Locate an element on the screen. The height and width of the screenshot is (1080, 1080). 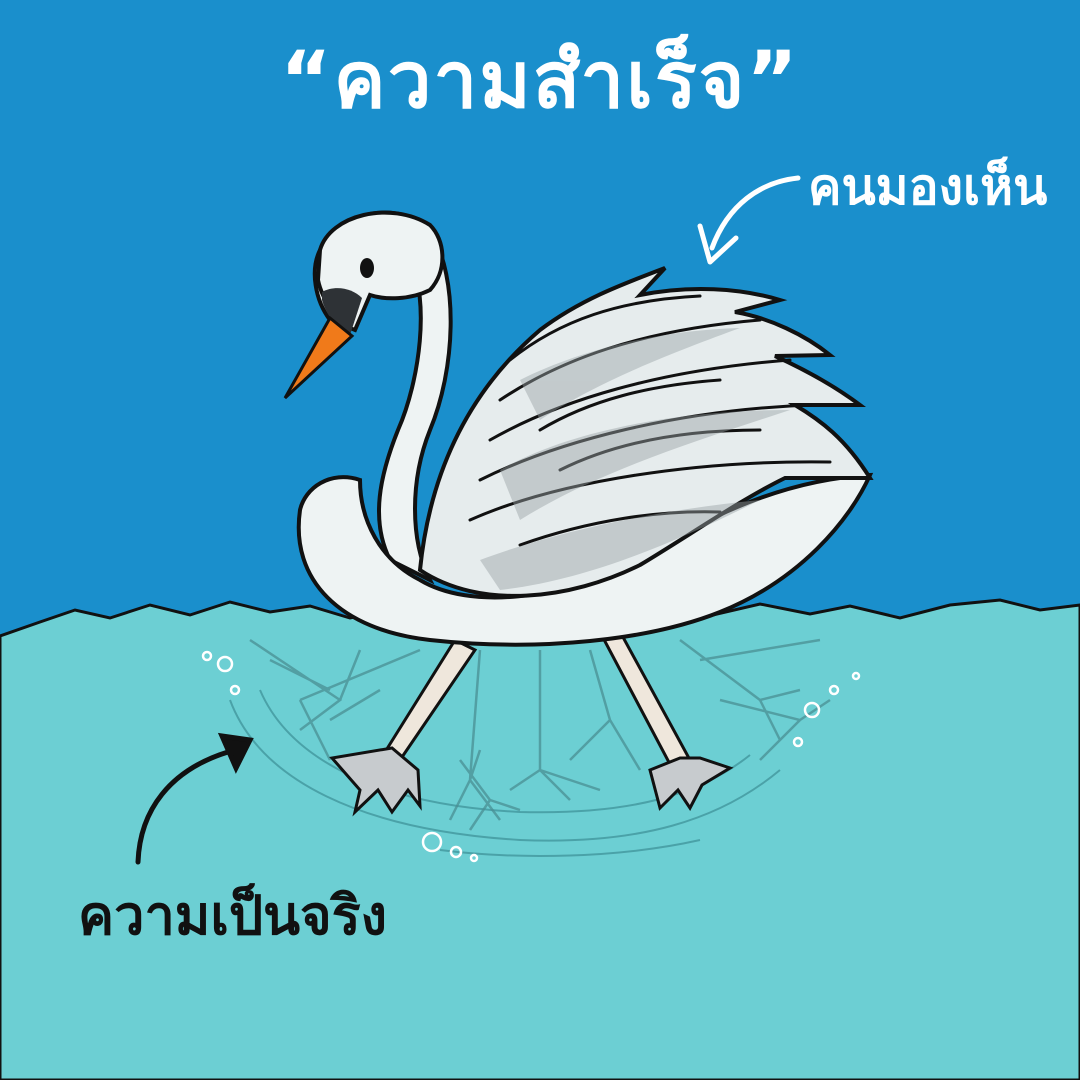
label-reality: ความเป็นจริง is located at coordinates (233, 915).